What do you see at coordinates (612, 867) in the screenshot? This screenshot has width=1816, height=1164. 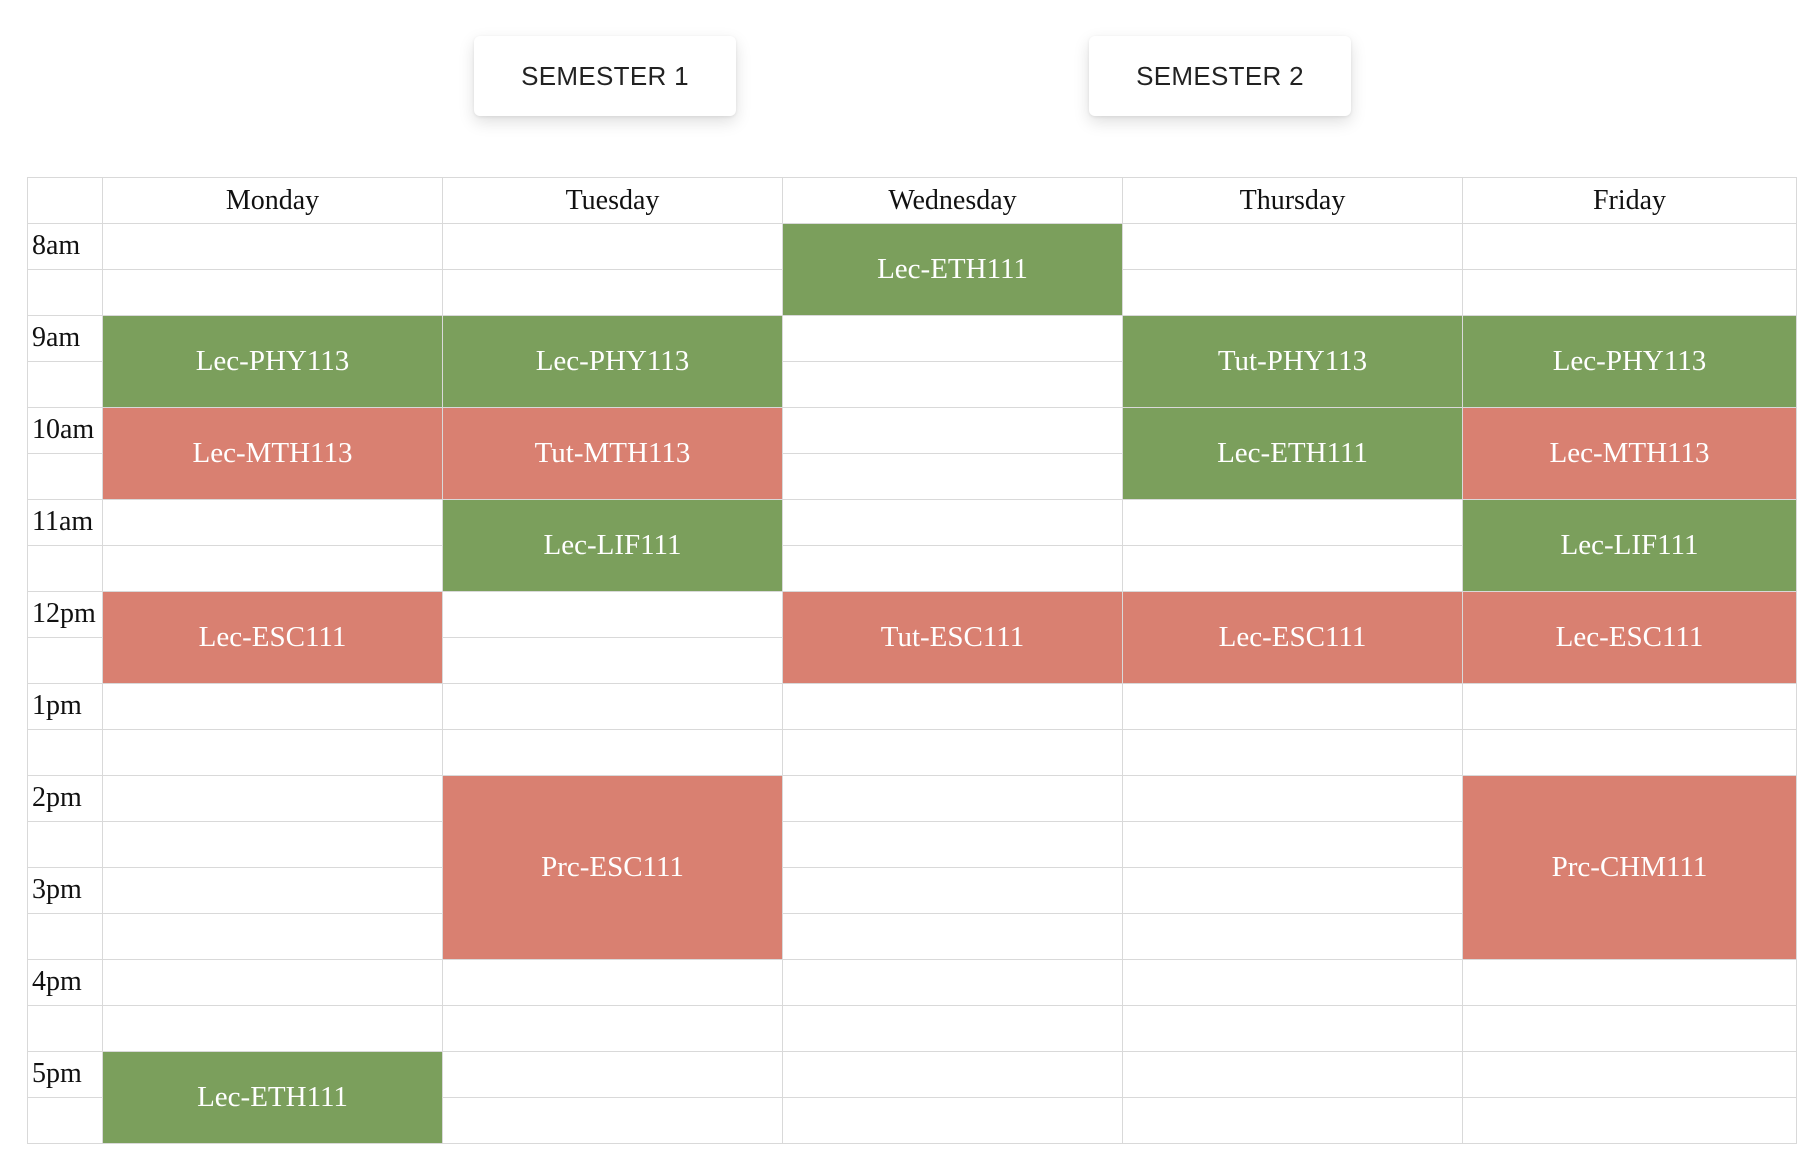 I see `class-block: Prc-ESC111` at bounding box center [612, 867].